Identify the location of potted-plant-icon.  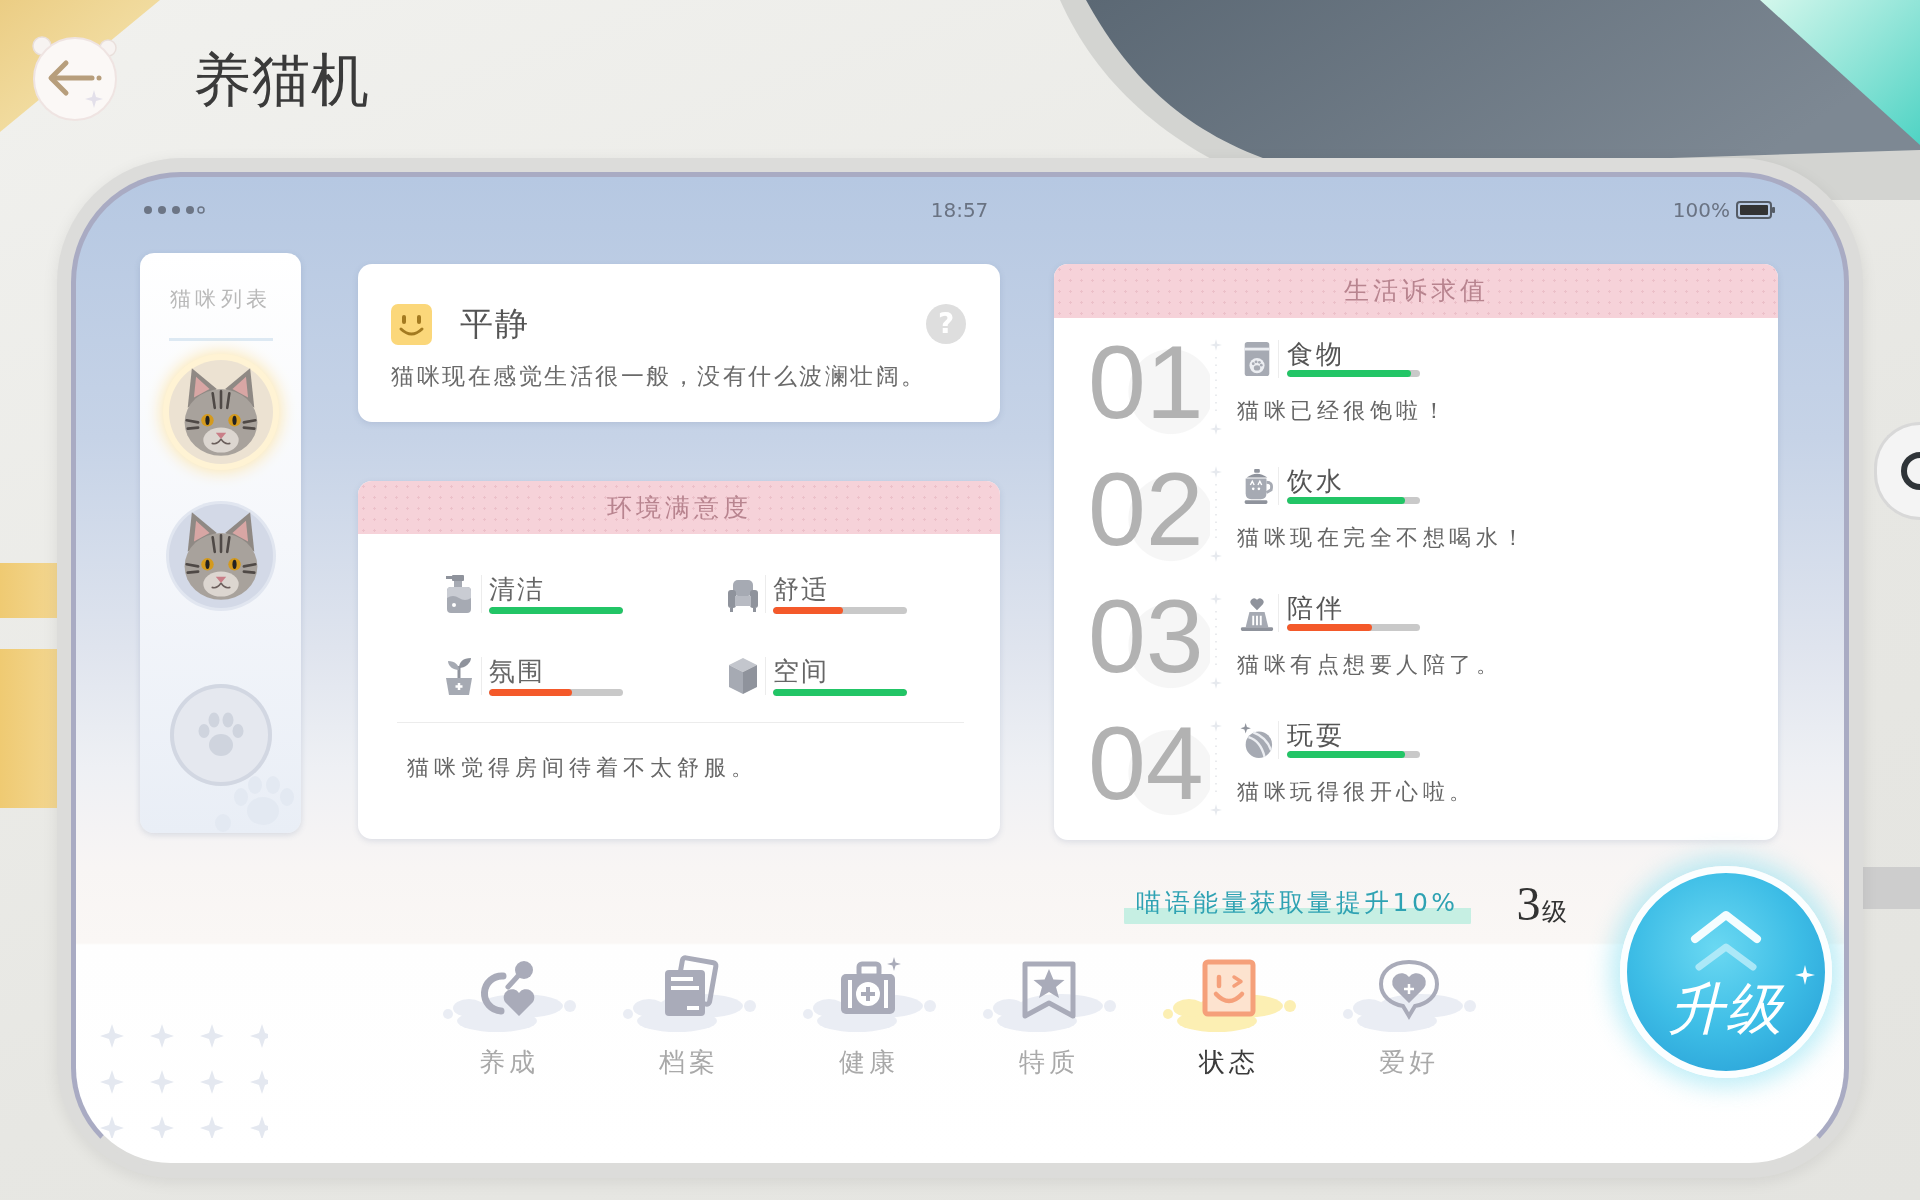
(459, 676).